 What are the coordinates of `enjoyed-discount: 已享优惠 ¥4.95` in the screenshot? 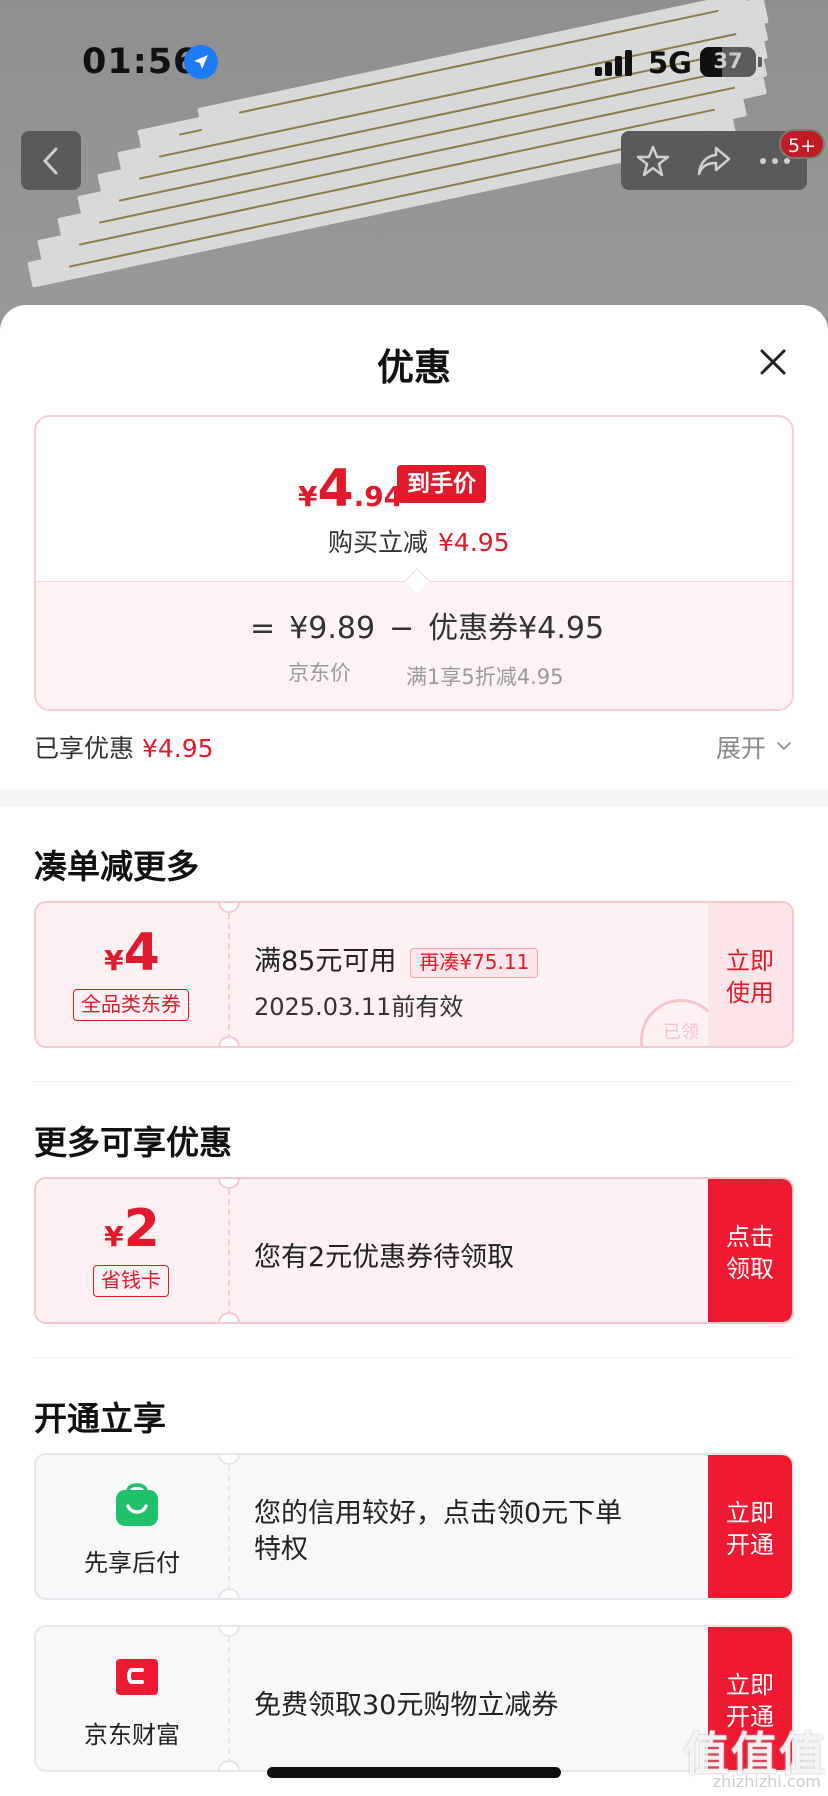 It's located at (124, 748).